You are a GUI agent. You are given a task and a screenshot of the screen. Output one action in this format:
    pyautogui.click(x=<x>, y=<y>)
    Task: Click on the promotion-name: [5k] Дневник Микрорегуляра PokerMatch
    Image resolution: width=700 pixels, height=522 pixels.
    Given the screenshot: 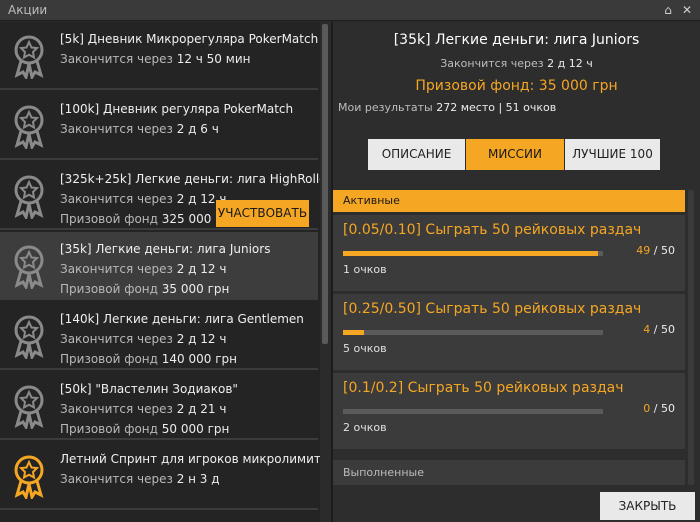 What is the action you would take?
    pyautogui.click(x=189, y=39)
    